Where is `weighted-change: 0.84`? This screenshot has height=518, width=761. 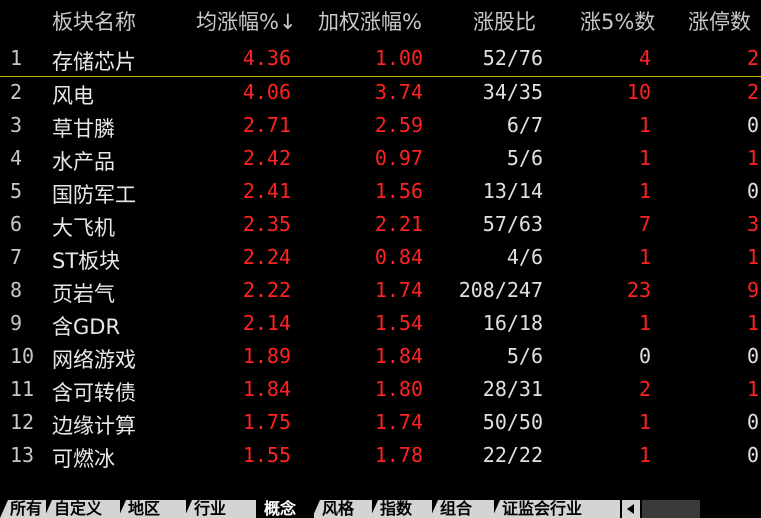 weighted-change: 0.84 is located at coordinates (398, 257).